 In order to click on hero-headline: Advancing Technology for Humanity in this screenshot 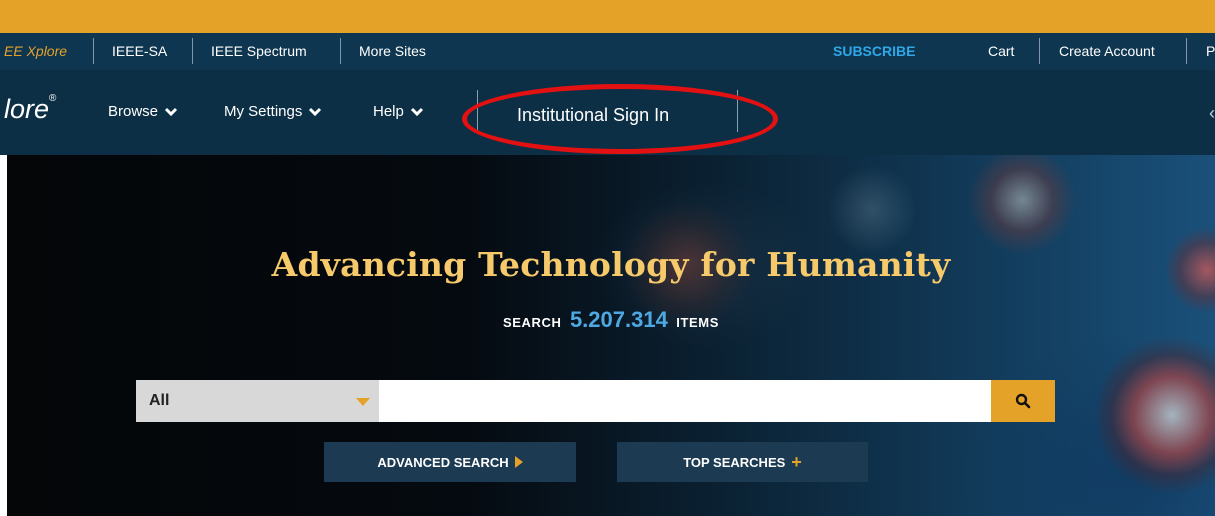, I will do `click(611, 264)`.